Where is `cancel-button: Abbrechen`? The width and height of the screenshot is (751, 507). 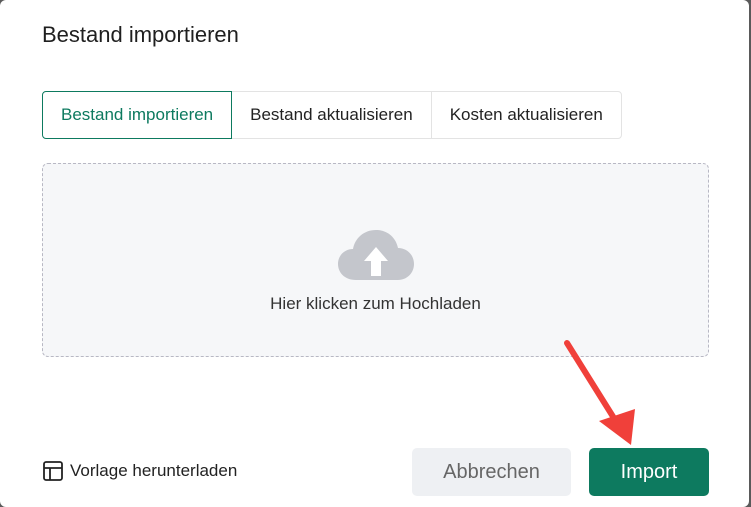 cancel-button: Abbrechen is located at coordinates (491, 472).